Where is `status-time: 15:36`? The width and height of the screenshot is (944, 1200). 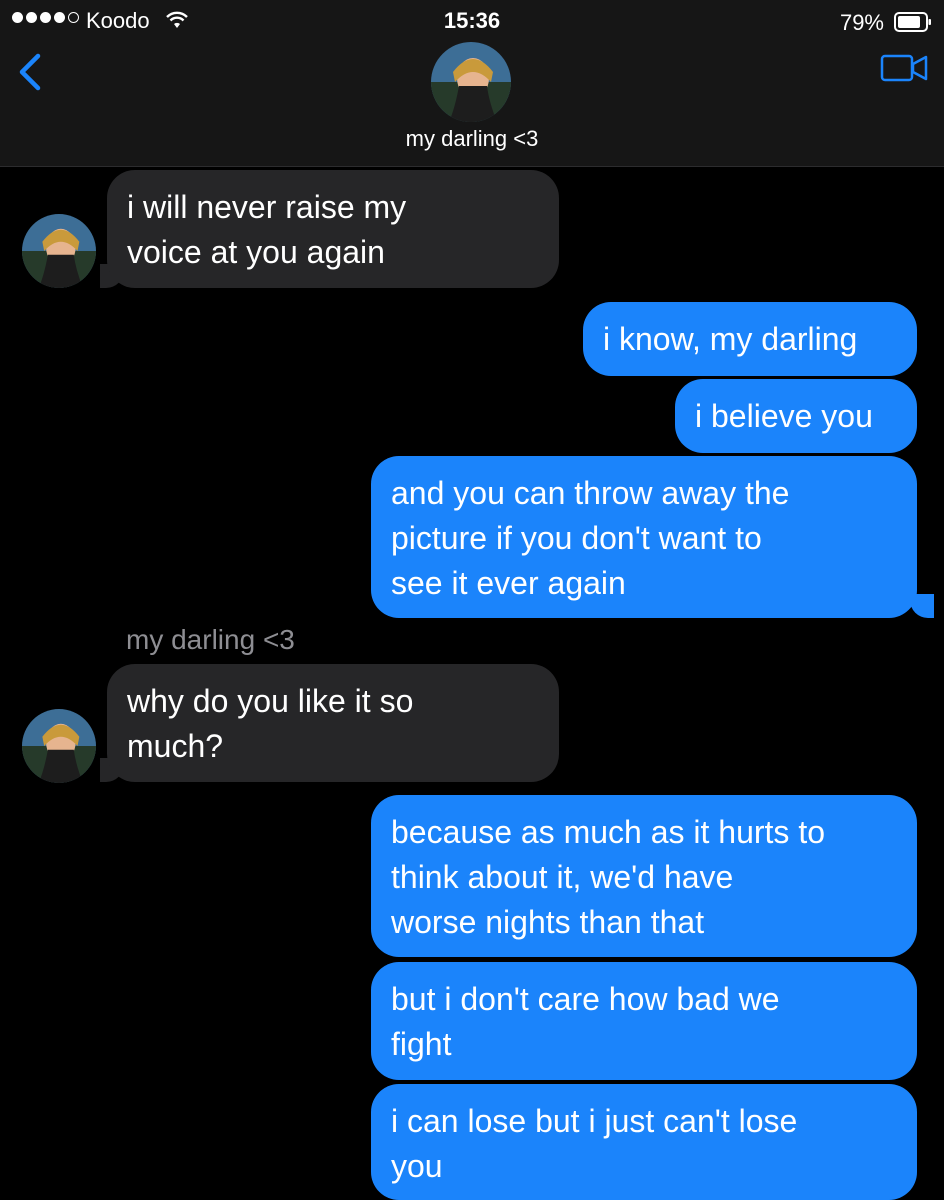 status-time: 15:36 is located at coordinates (472, 20).